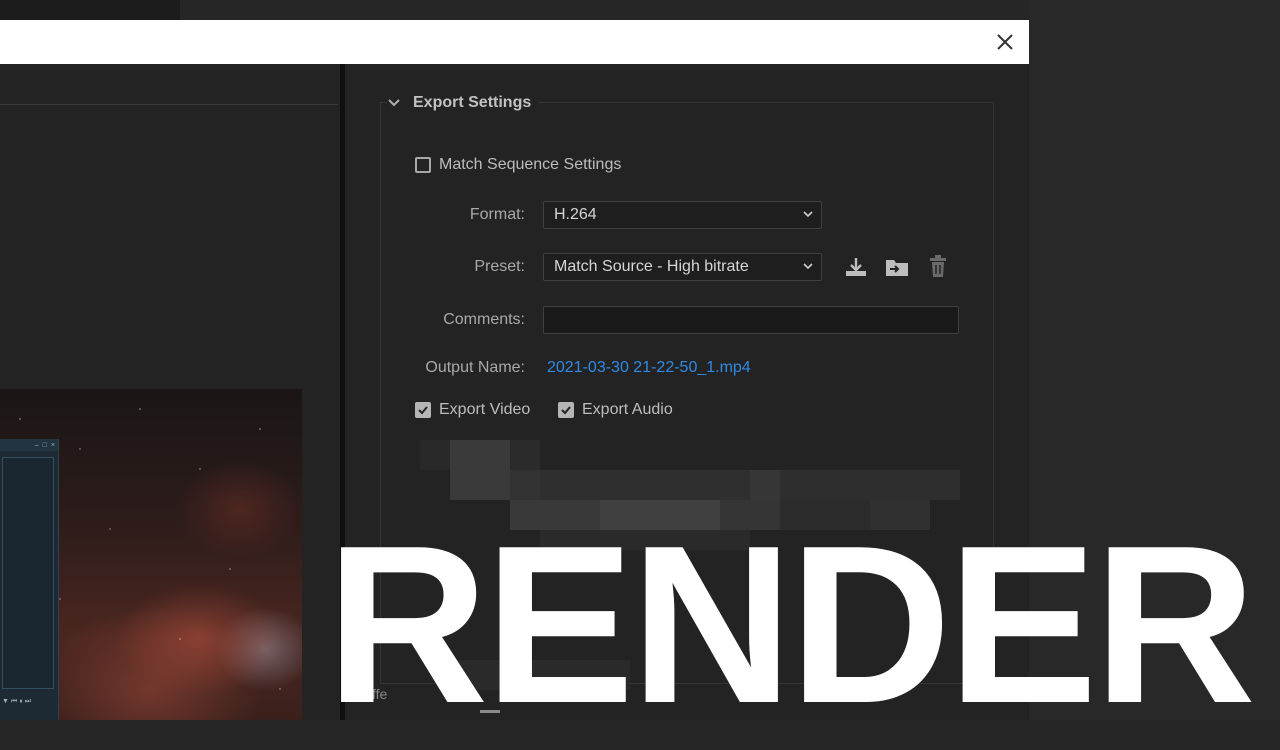 This screenshot has height=750, width=1280. What do you see at coordinates (751, 320) in the screenshot?
I see `comments-field` at bounding box center [751, 320].